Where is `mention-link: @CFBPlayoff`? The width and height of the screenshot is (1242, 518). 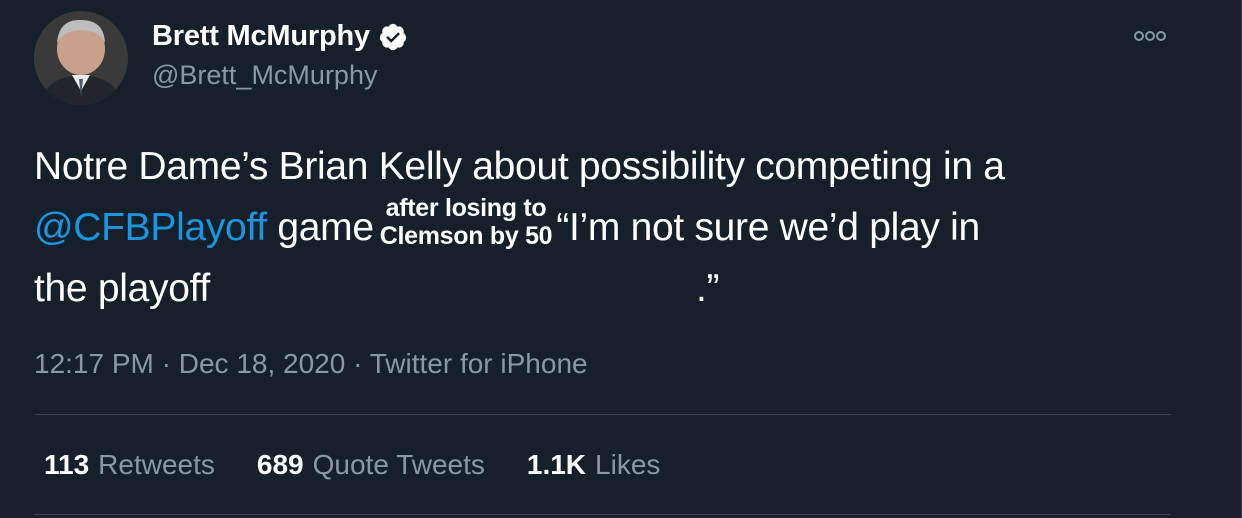
mention-link: @CFBPlayoff is located at coordinates (150, 227).